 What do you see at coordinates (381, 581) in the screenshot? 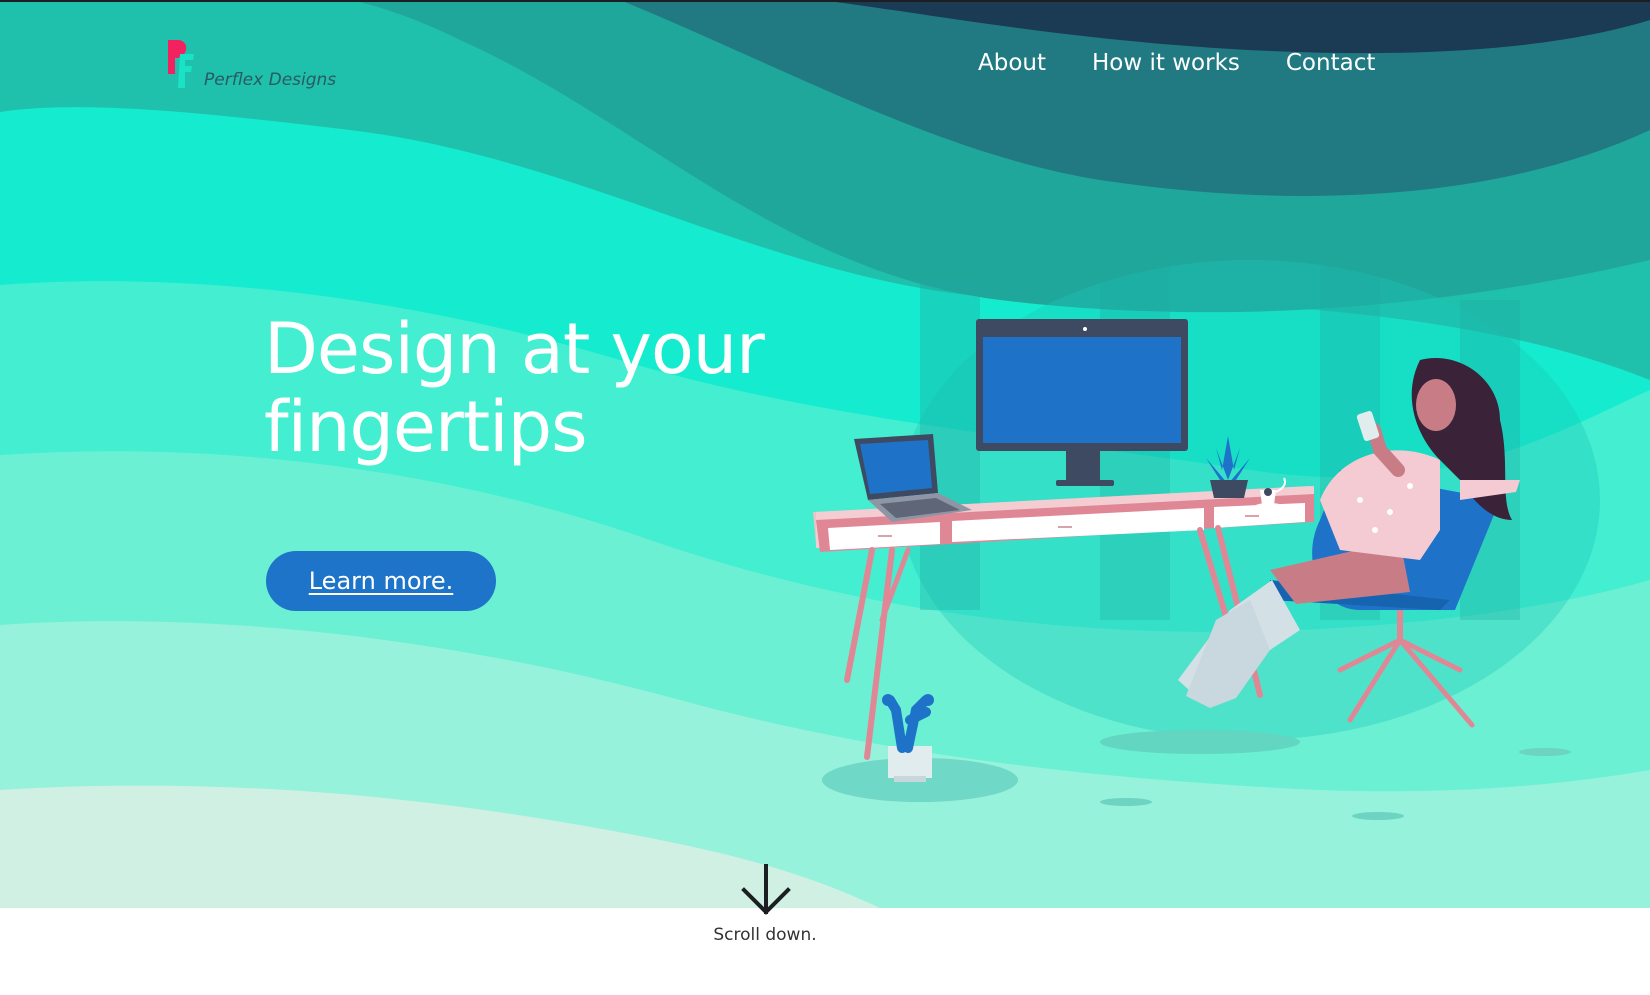
I see `learn-more-button: Learn more.` at bounding box center [381, 581].